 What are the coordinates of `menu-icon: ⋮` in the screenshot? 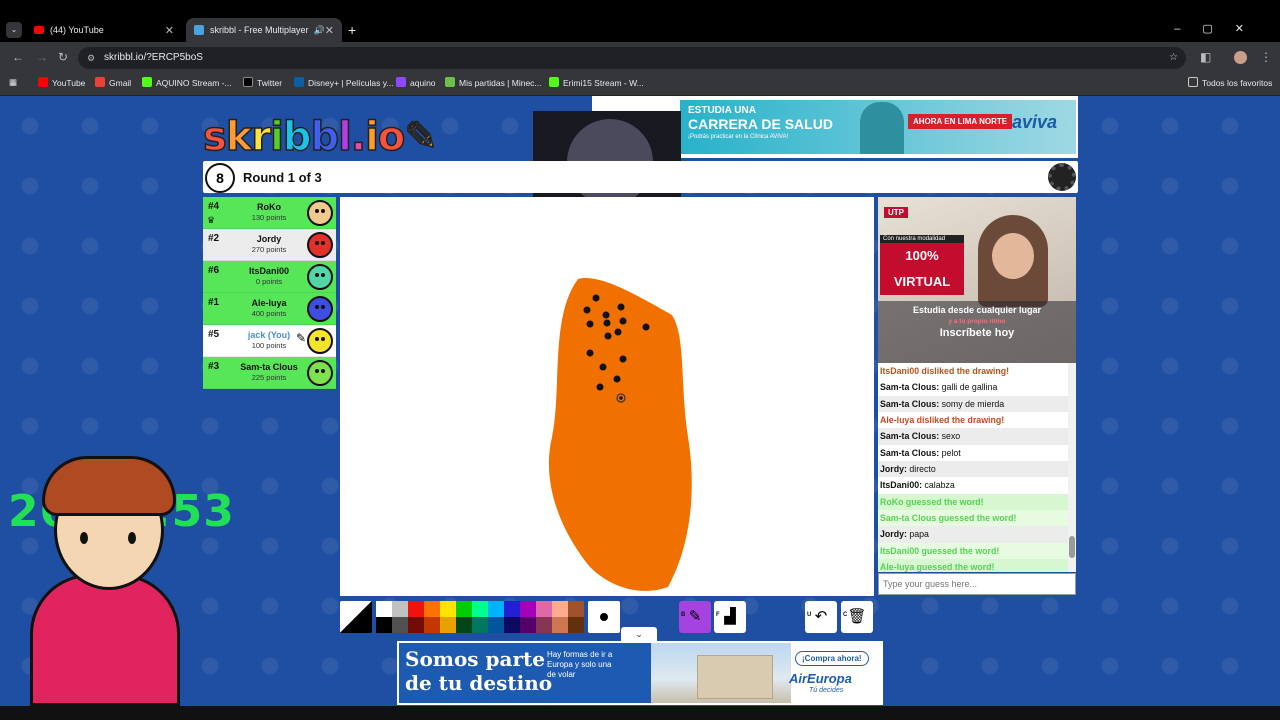 It's located at (1266, 57).